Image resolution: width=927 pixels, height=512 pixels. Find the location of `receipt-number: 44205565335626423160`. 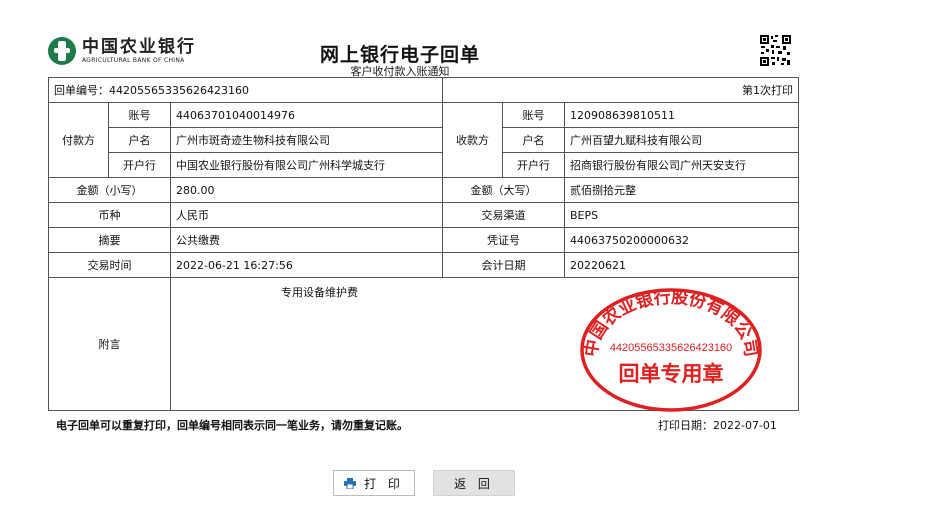

receipt-number: 44205565335626423160 is located at coordinates (179, 90).